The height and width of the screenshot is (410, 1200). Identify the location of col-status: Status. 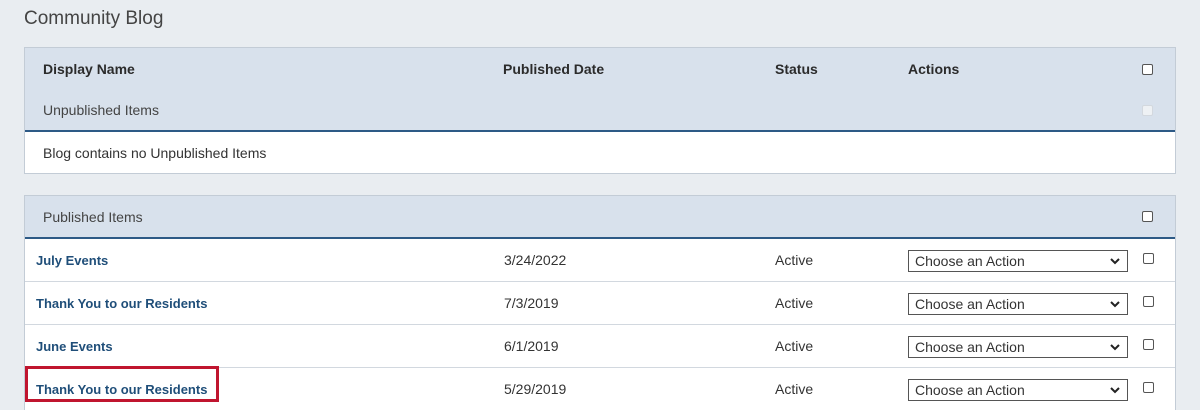
(796, 69).